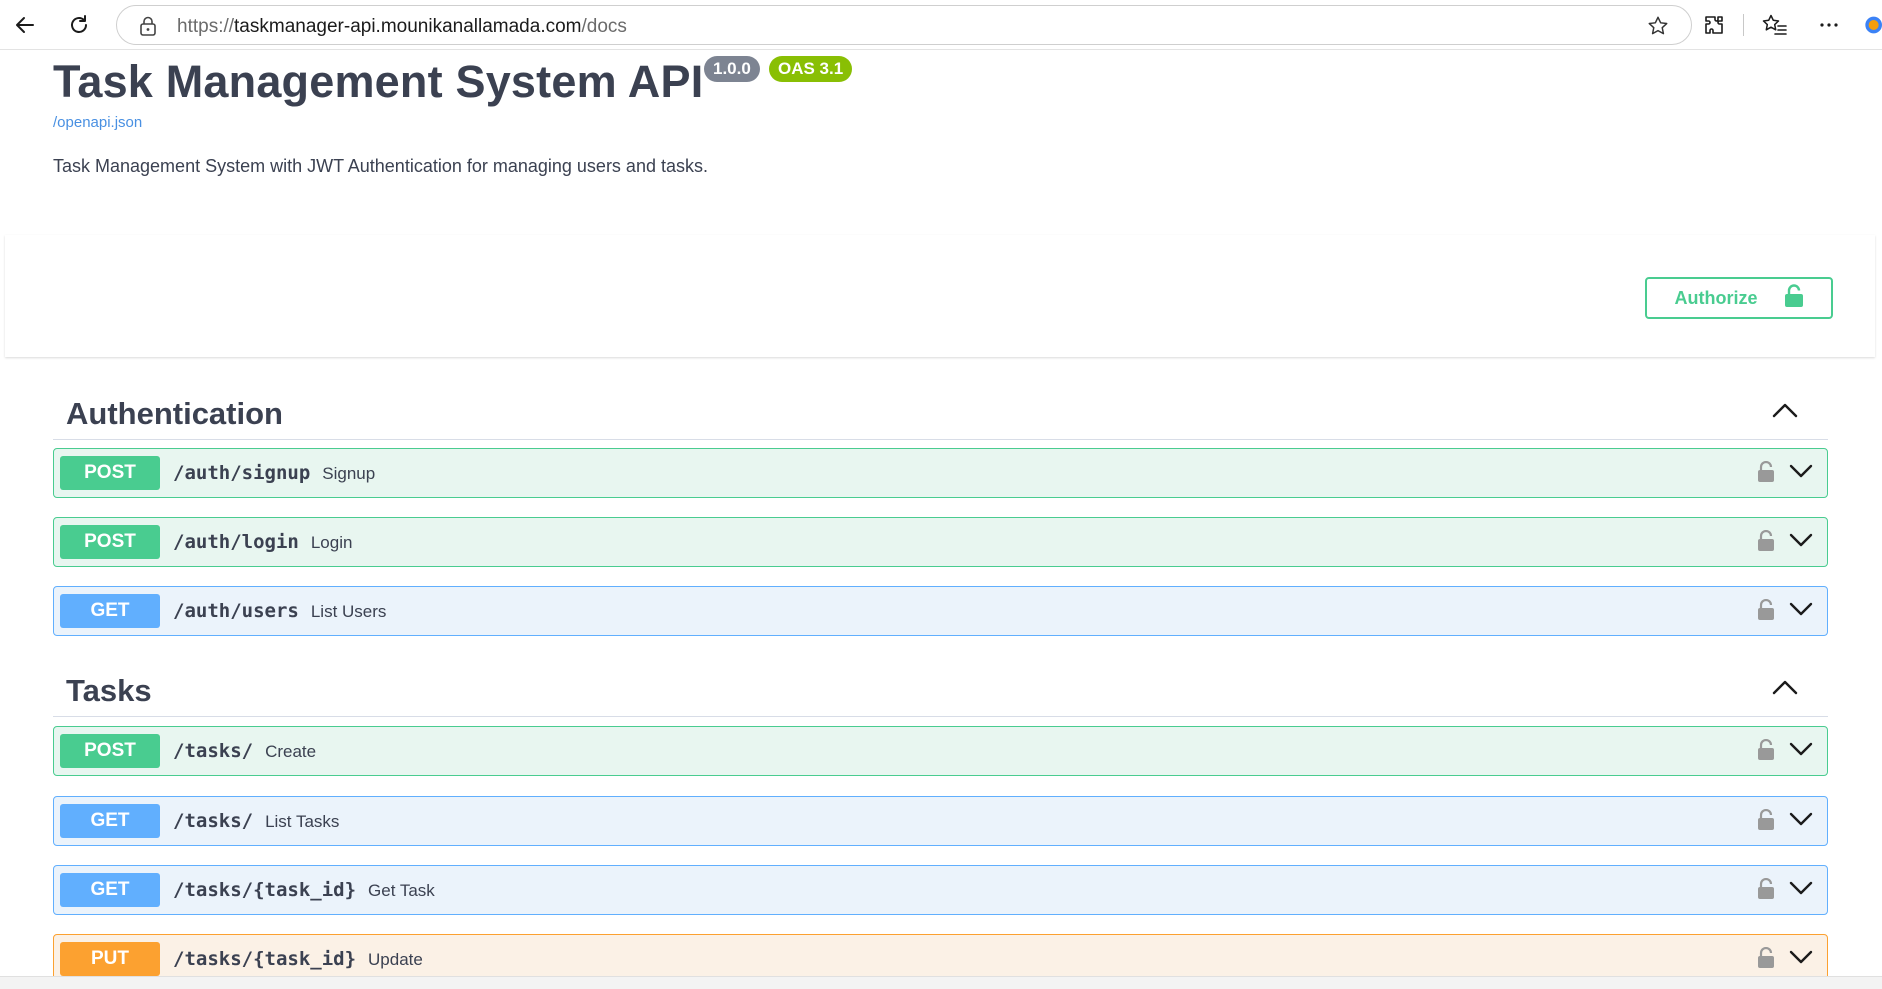  I want to click on path-text: /auth/users, so click(236, 611).